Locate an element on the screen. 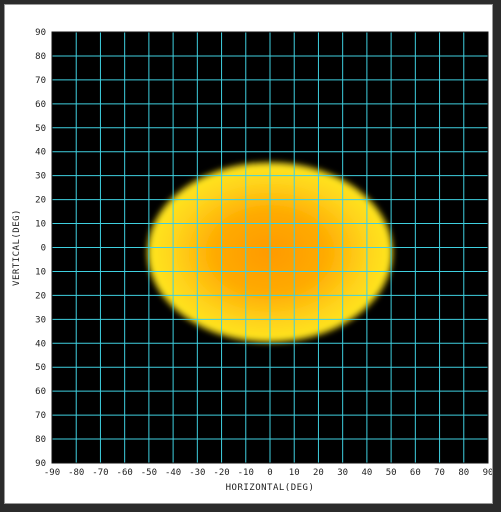 The height and width of the screenshot is (512, 501). x-axis-label: HORIZONTAL(DEG) is located at coordinates (270, 488).